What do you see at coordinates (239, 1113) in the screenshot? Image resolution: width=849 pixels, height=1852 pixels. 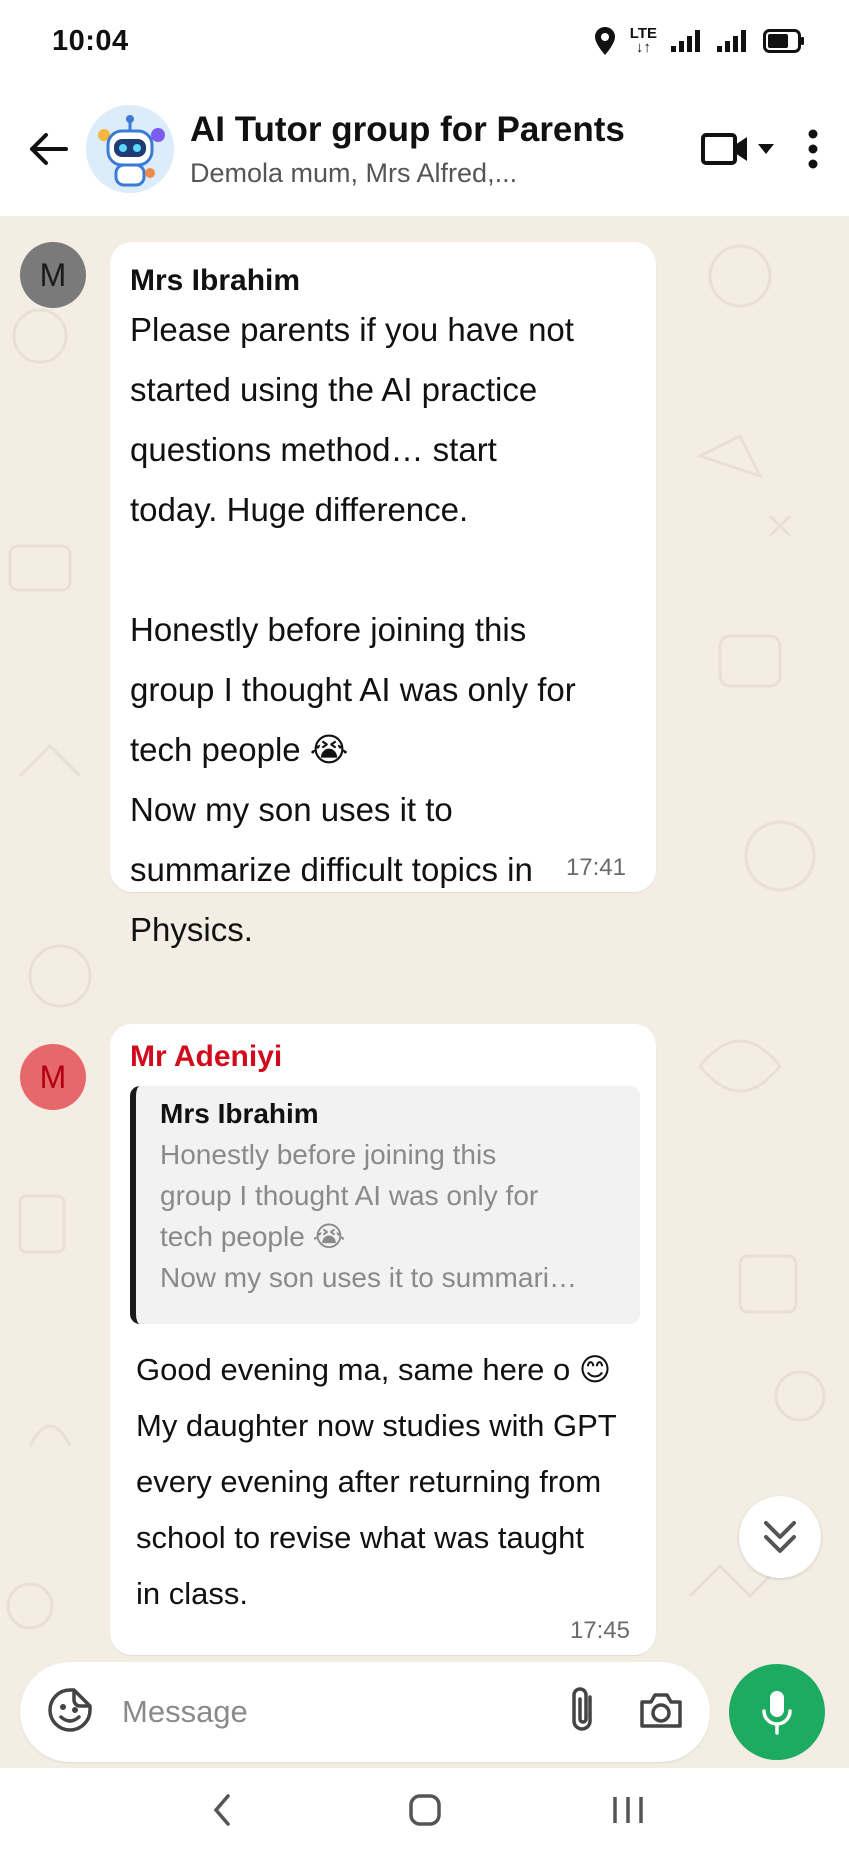 I see `quoted-sender: Mrs Ibrahim` at bounding box center [239, 1113].